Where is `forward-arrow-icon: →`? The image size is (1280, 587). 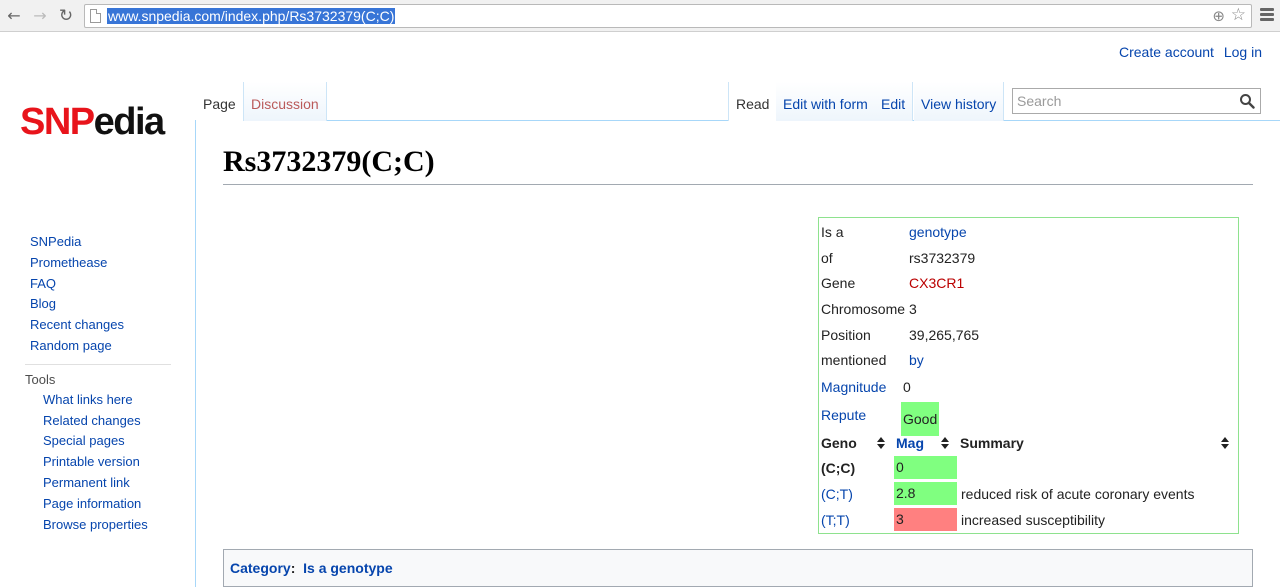 forward-arrow-icon: → is located at coordinates (40, 16).